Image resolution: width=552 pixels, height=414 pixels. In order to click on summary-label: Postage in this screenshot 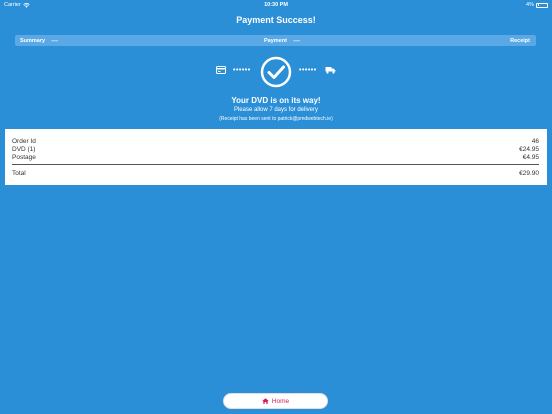, I will do `click(24, 157)`.